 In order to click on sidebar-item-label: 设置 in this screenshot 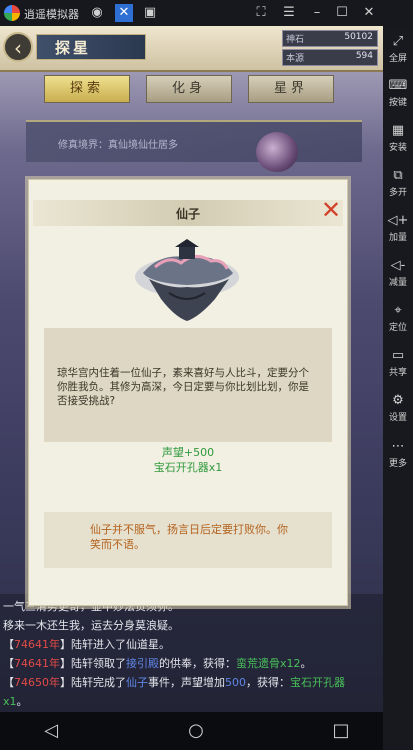, I will do `click(397, 418)`.